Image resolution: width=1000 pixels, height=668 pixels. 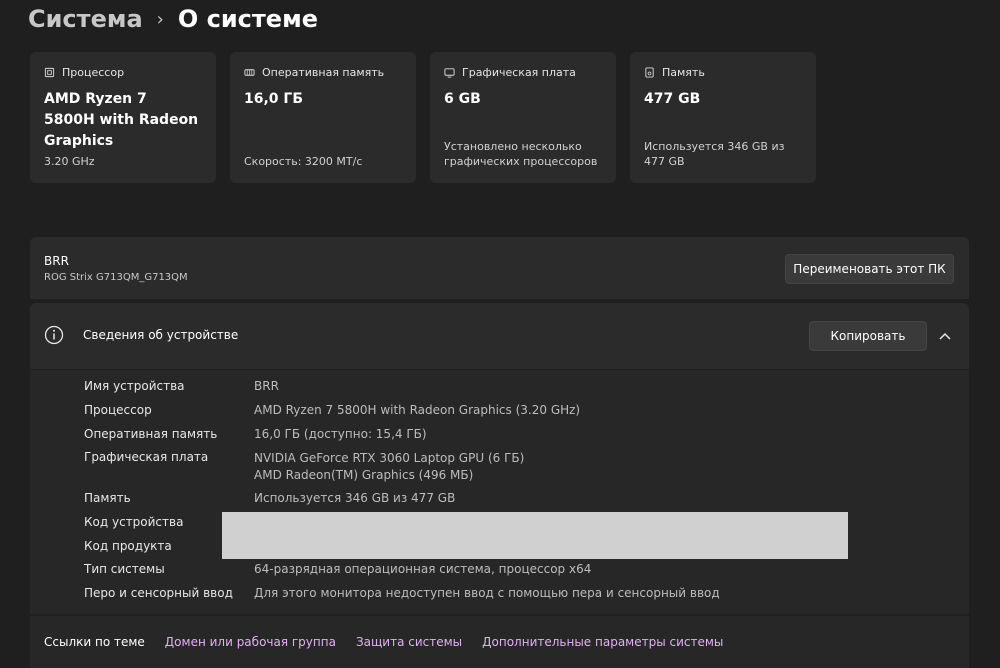 I want to click on card-note: Используется 346 GB из 477 GB, so click(x=714, y=154).